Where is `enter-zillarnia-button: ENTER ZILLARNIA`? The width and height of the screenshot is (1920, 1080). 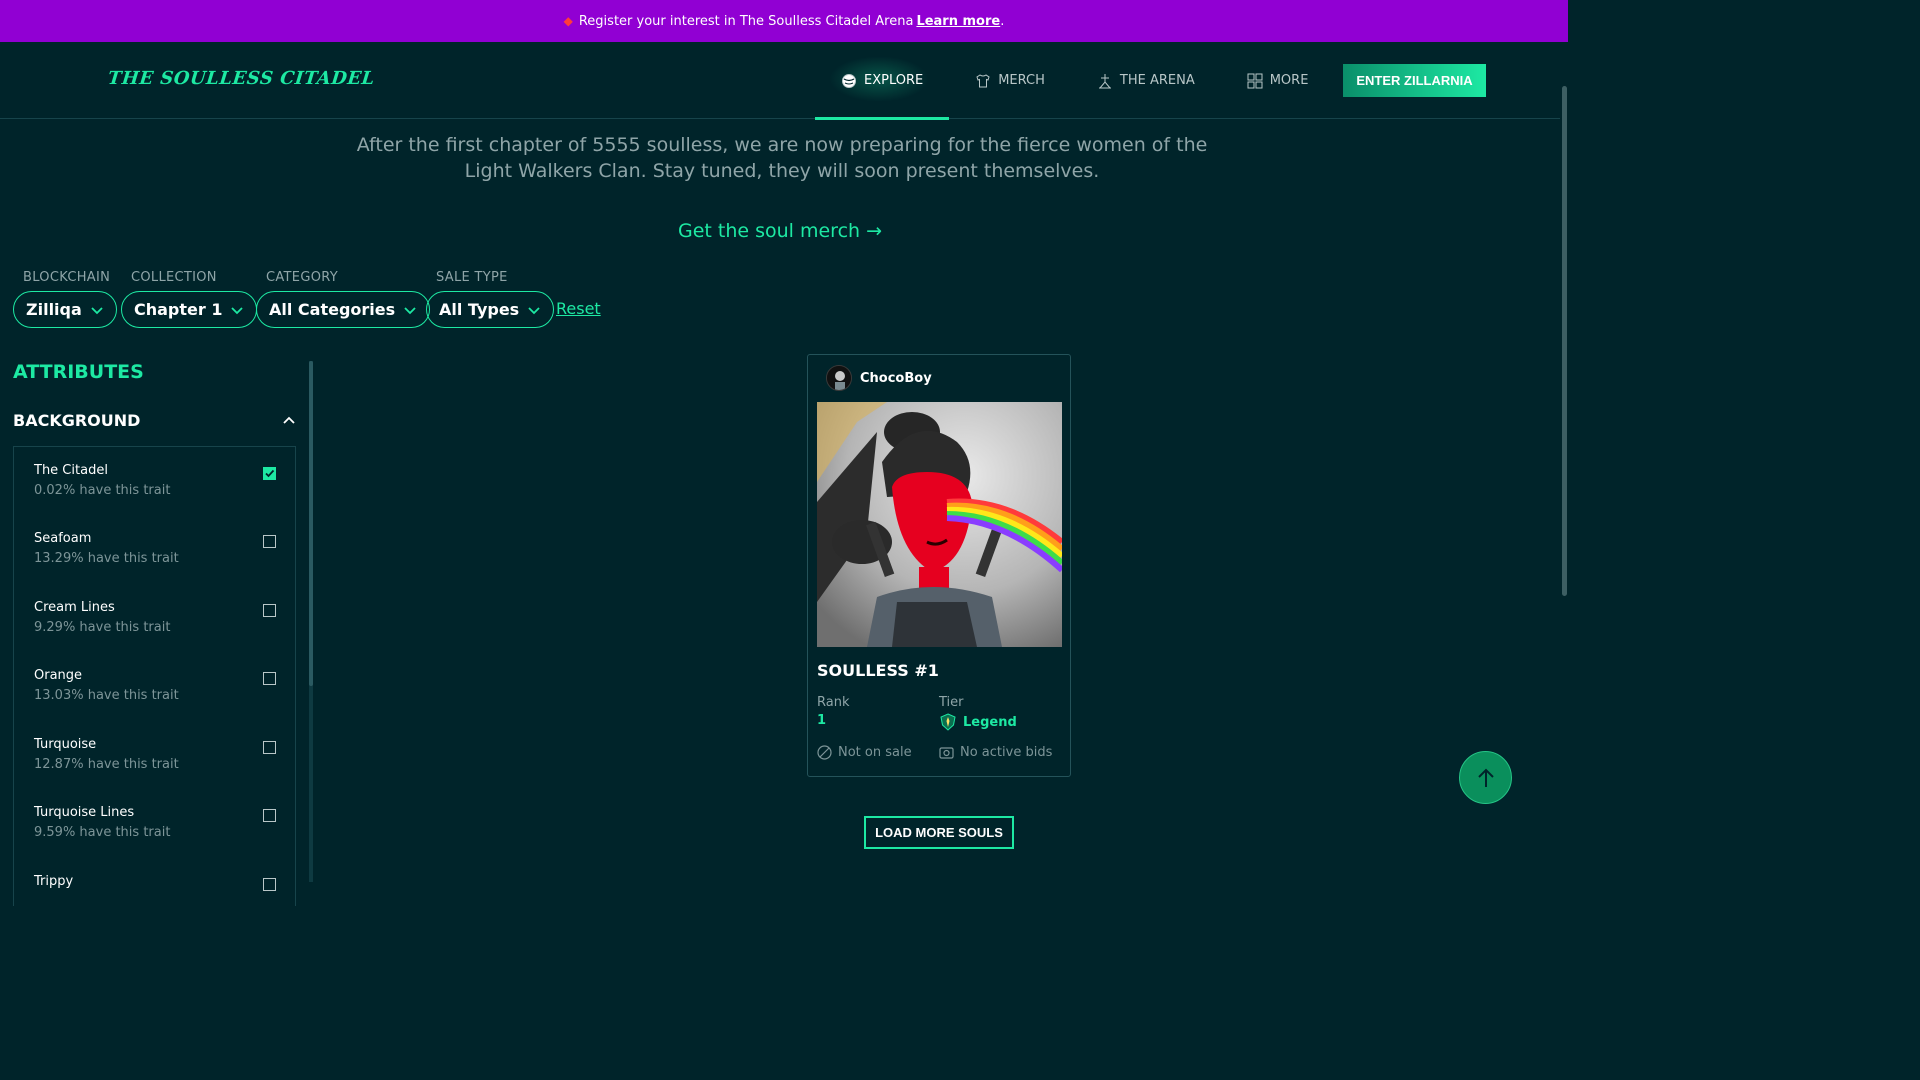 enter-zillarnia-button: ENTER ZILLARNIA is located at coordinates (1414, 80).